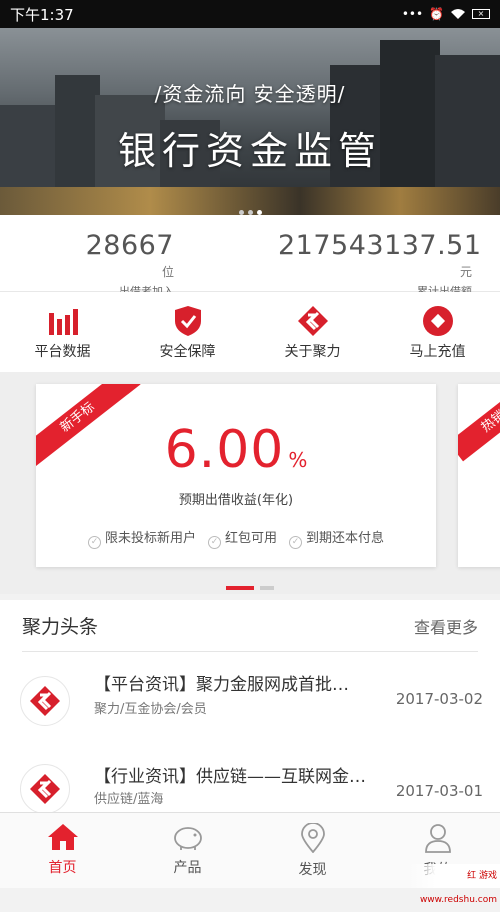 This screenshot has width=500, height=912. I want to click on rate-value: 6.00, so click(224, 450).